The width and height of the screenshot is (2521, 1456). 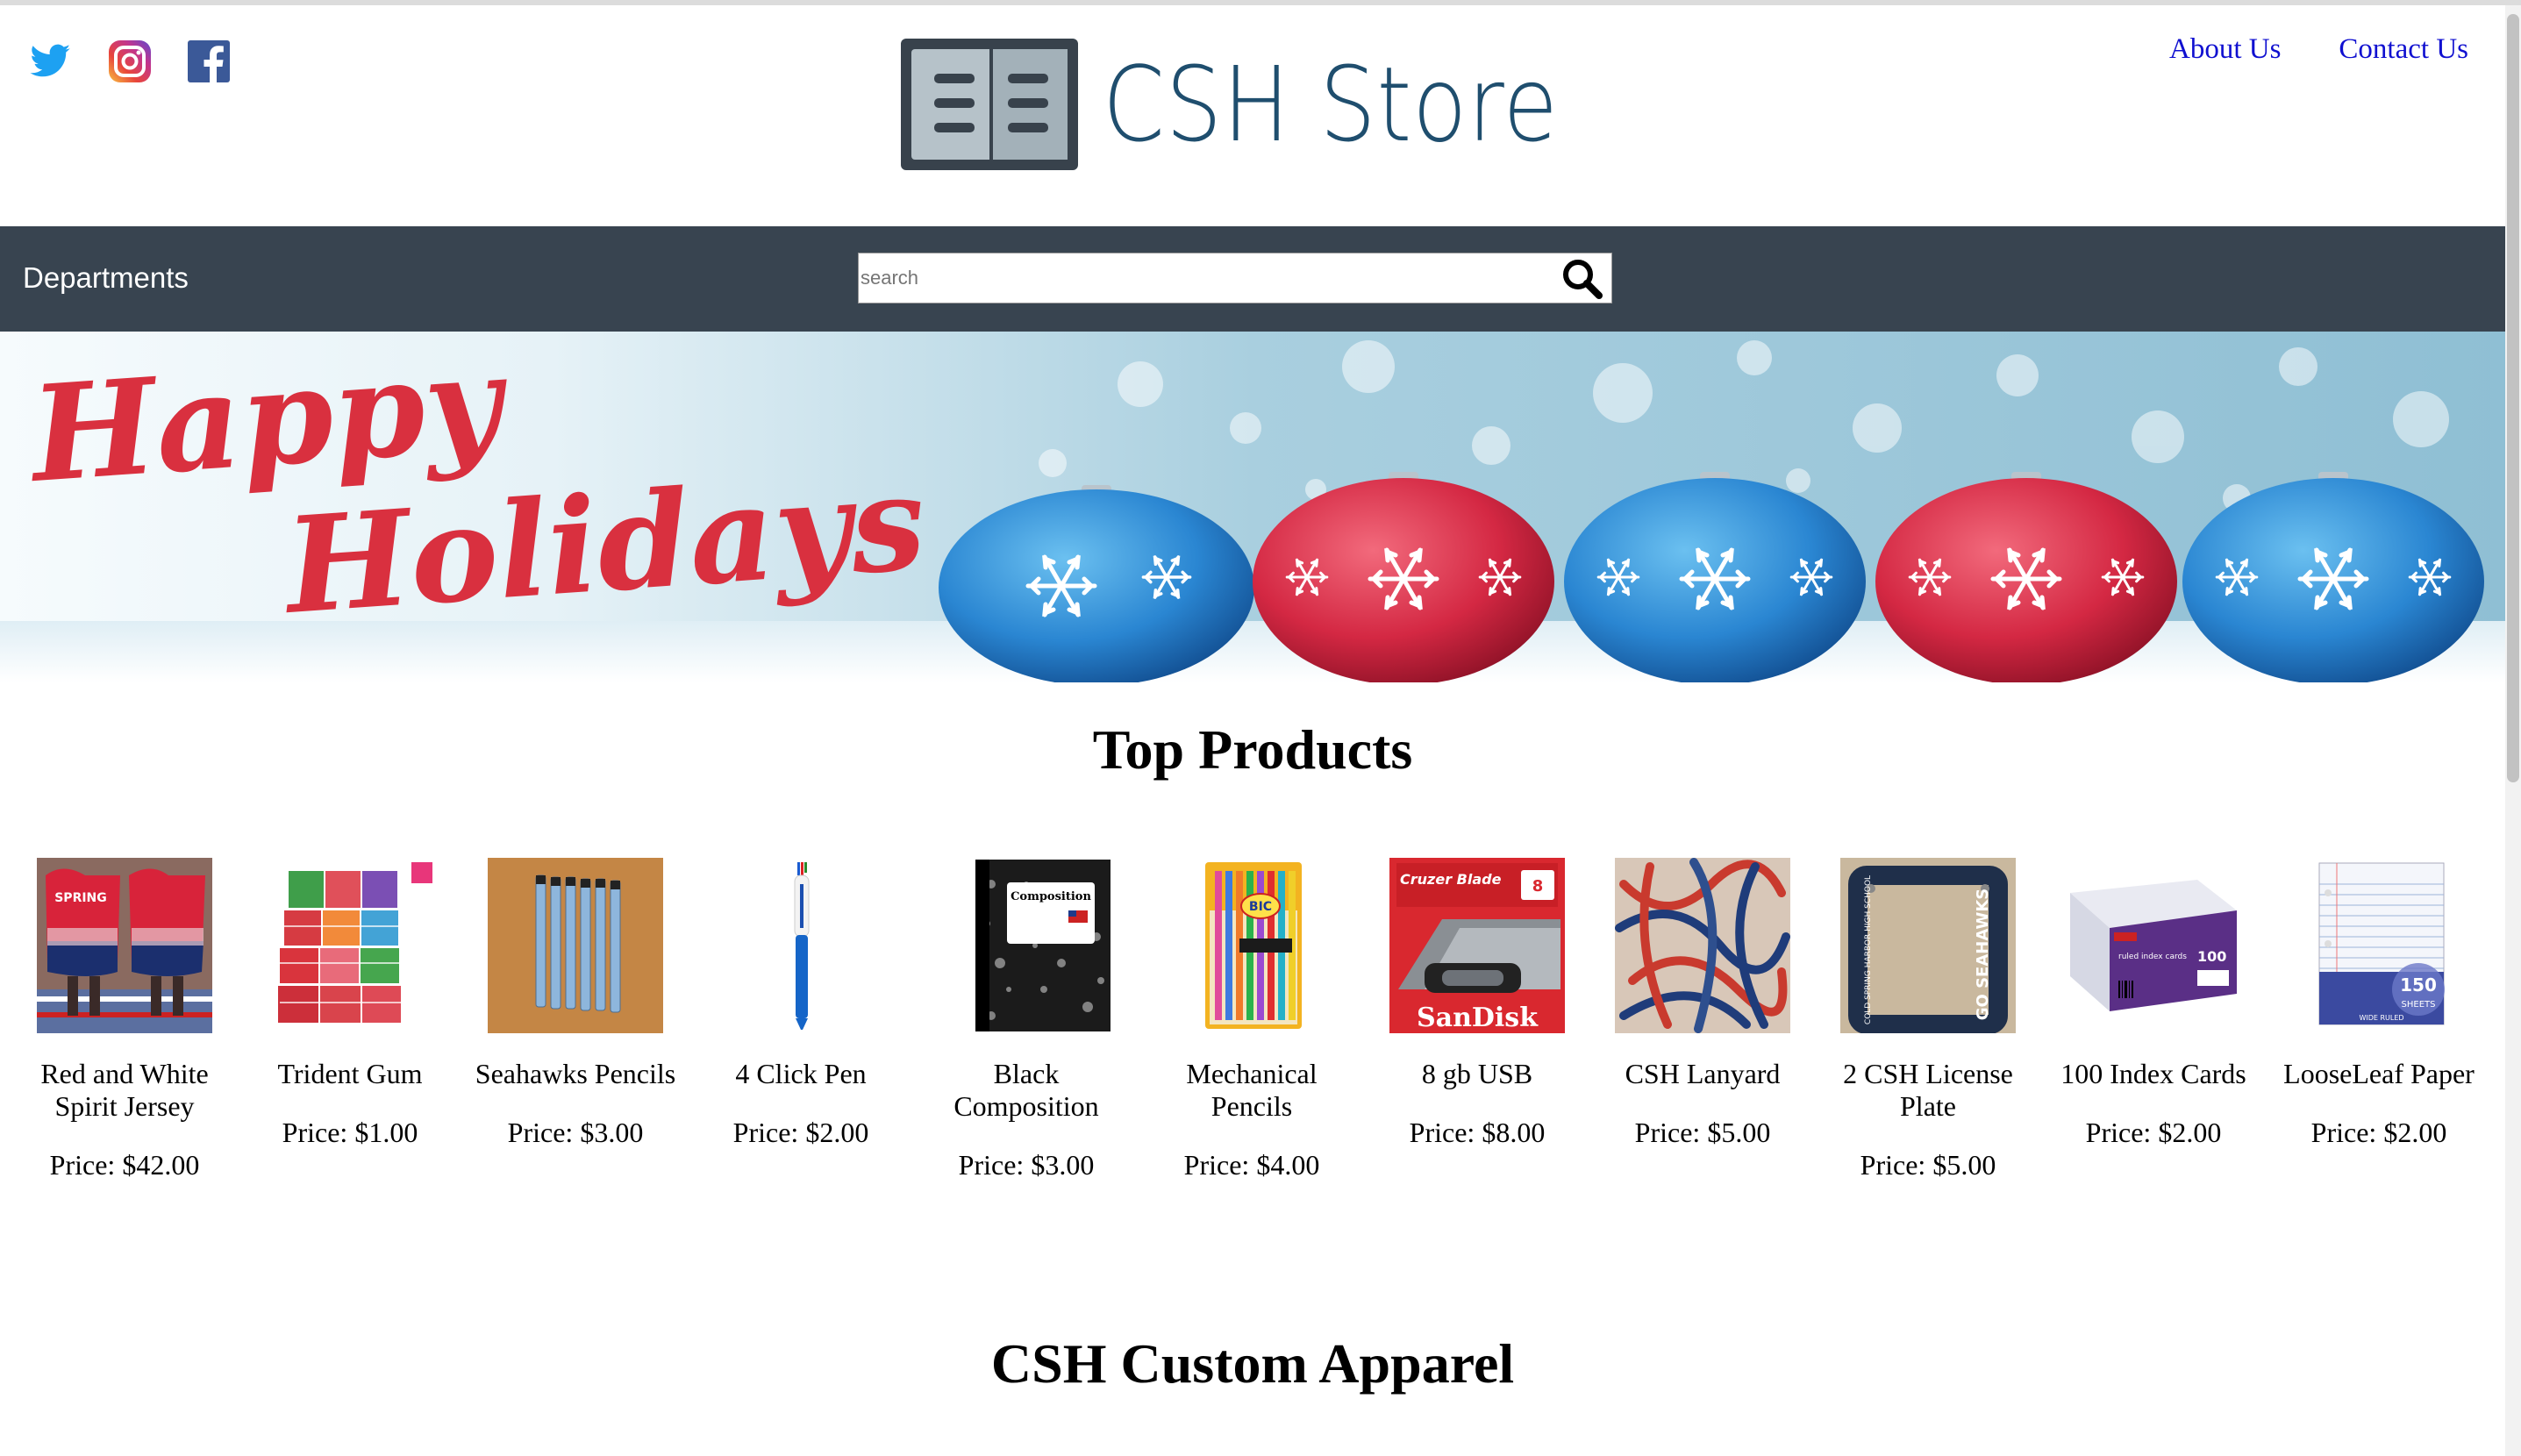 What do you see at coordinates (1252, 1165) in the screenshot?
I see `product-price: Price: $4.00` at bounding box center [1252, 1165].